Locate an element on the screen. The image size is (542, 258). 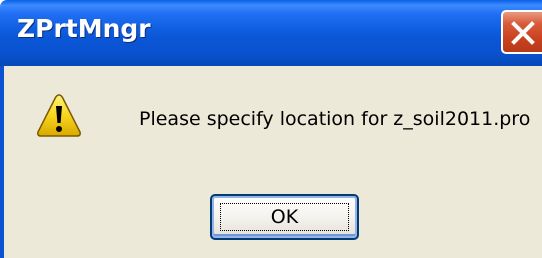
close-button is located at coordinates (521, 32).